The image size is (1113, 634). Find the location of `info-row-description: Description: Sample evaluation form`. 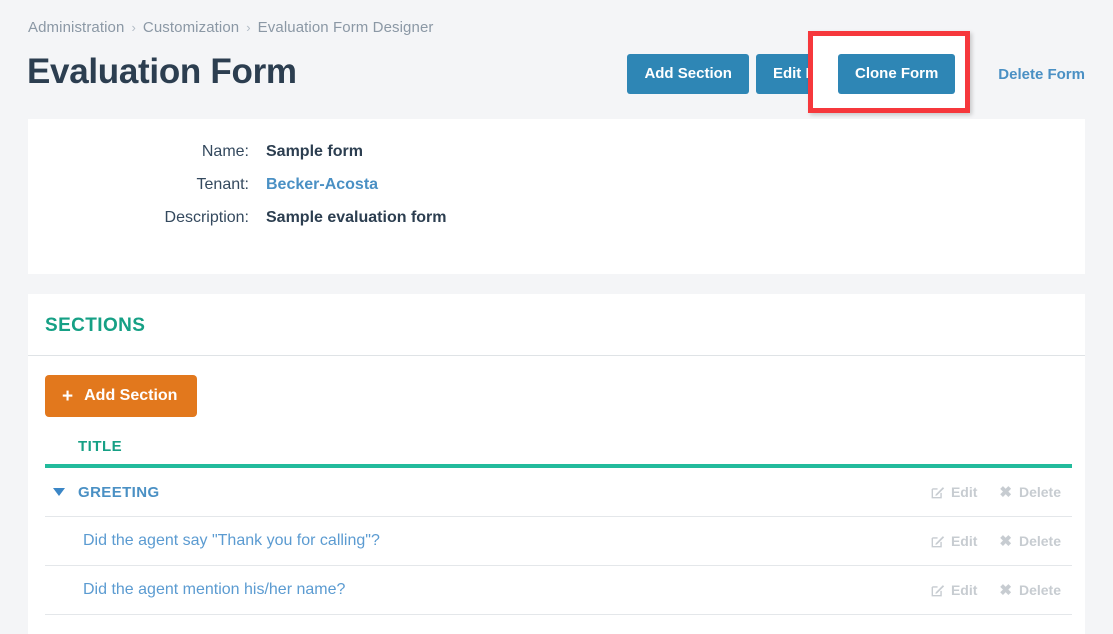

info-row-description: Description: Sample evaluation form is located at coordinates (556, 225).